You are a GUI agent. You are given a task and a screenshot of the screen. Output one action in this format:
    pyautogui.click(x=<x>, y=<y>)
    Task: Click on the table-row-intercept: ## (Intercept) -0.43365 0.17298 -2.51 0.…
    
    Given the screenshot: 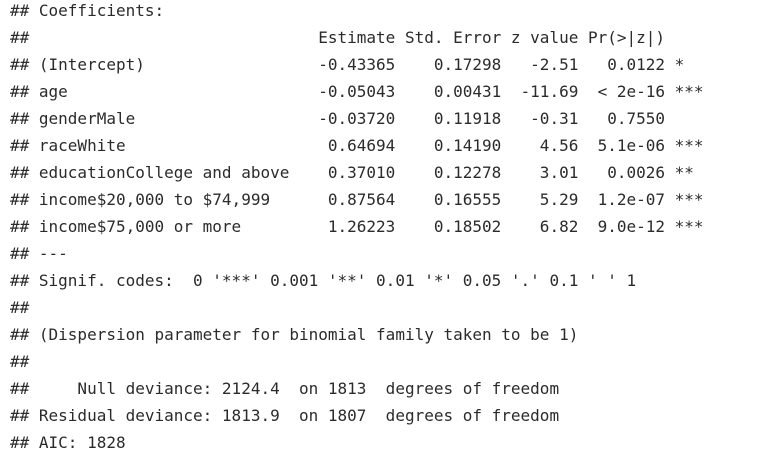 What is the action you would take?
    pyautogui.click(x=357, y=64)
    